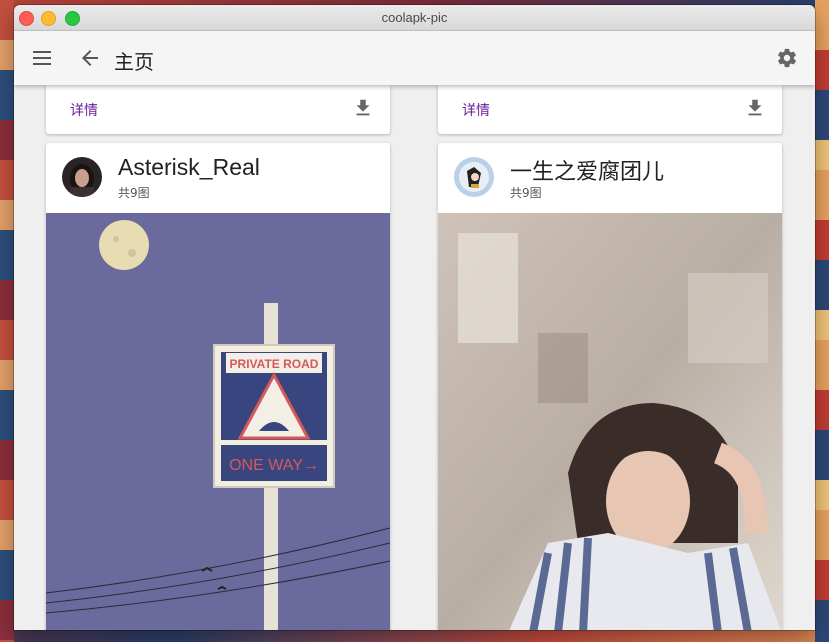 The width and height of the screenshot is (829, 642). Describe the element at coordinates (274, 364) in the screenshot. I see `sign-text-private-road: PRIVATE ROAD` at that location.